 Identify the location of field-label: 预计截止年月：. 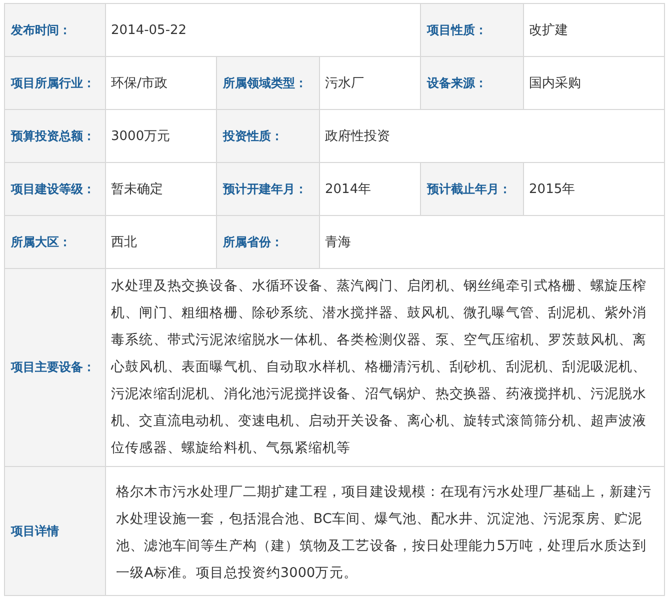
(469, 189).